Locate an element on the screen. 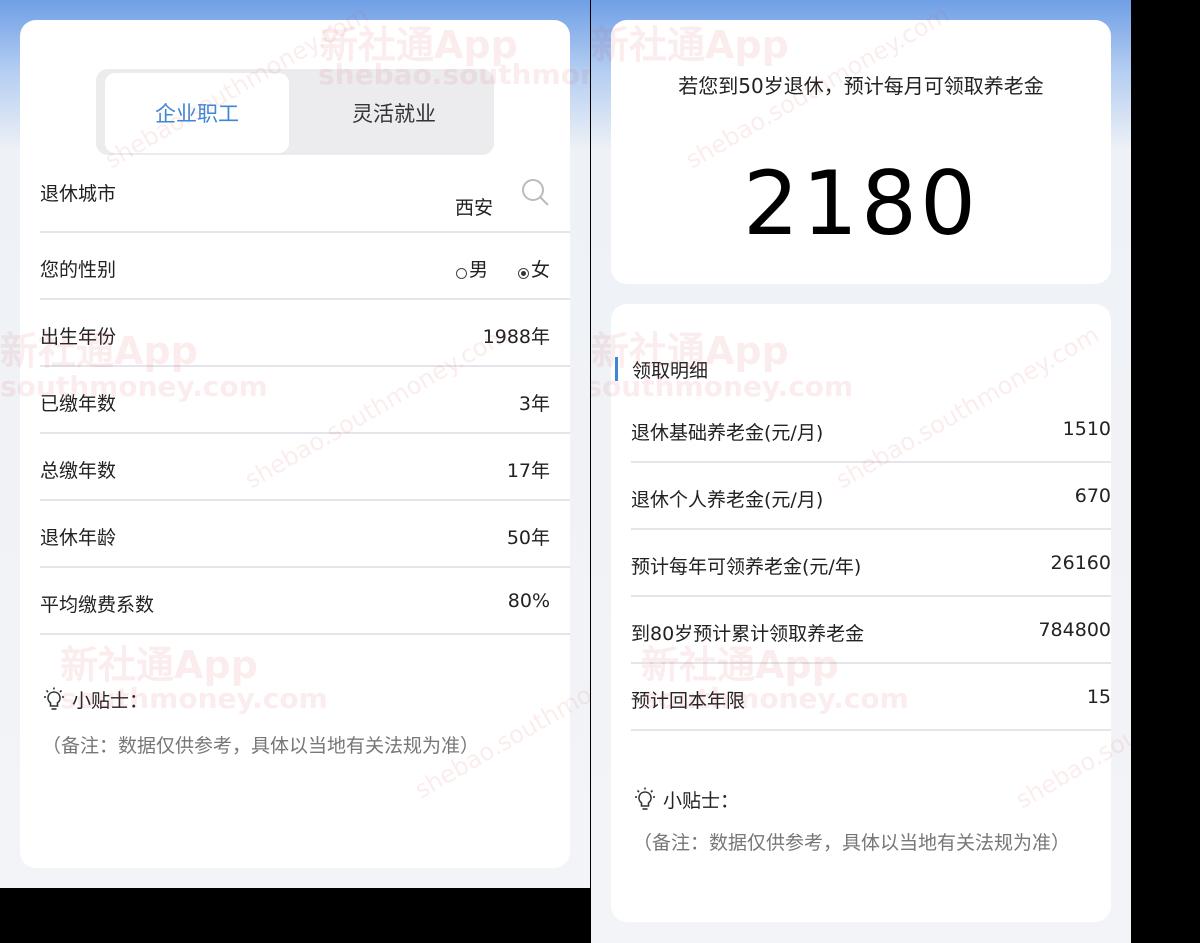 This screenshot has width=1200, height=943. birth-year-row: 出生年份 1988年 is located at coordinates (305, 333).